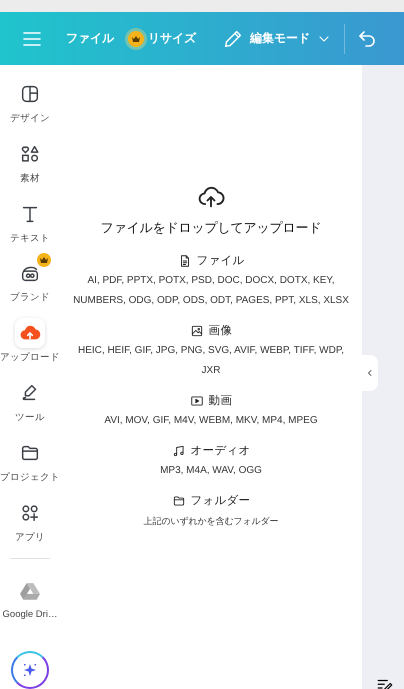 The image size is (404, 689). I want to click on sidebar-item: テキスト, so click(30, 224).